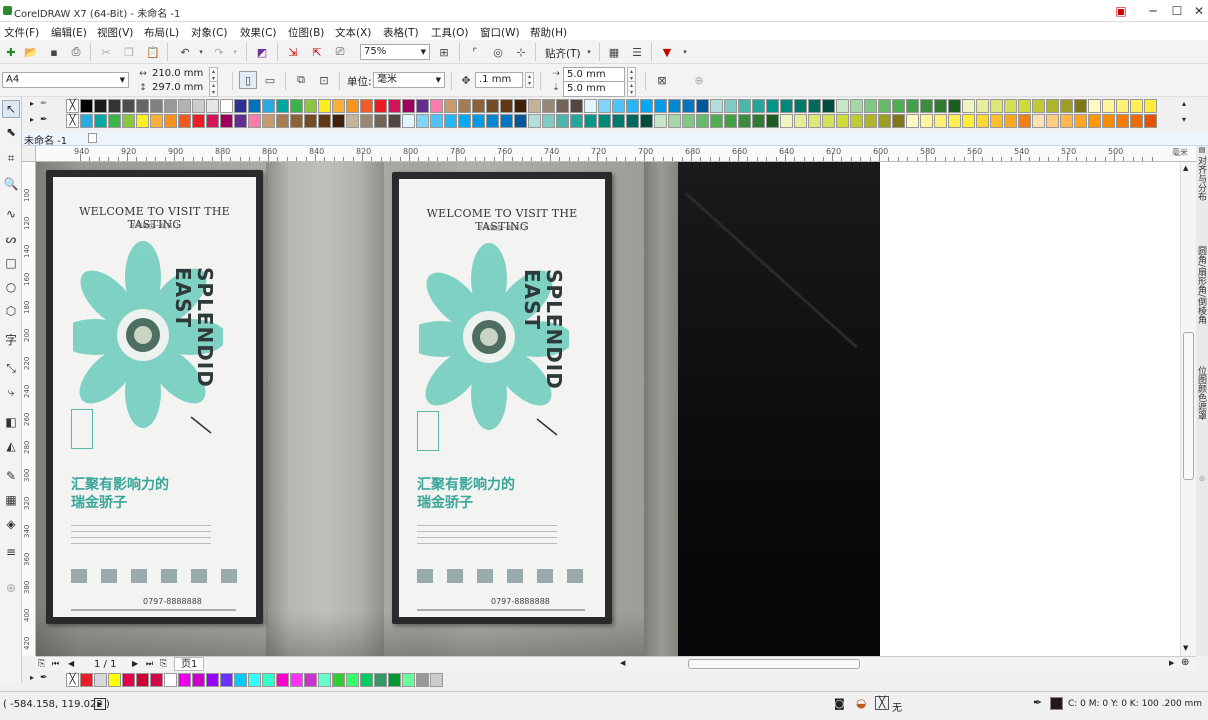 Image resolution: width=1208 pixels, height=720 pixels. I want to click on search-content-icon: ◩, so click(262, 52).